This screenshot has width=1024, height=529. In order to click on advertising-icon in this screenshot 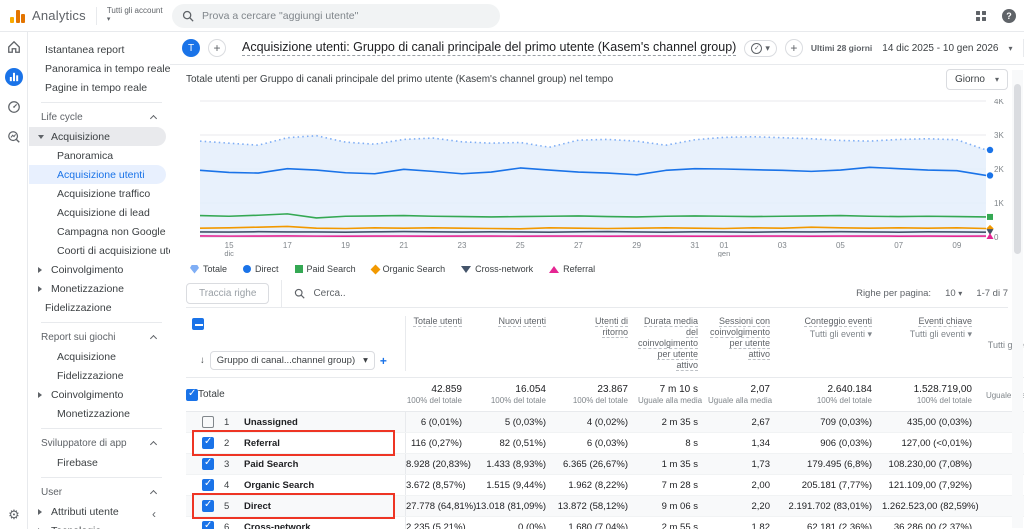, I will do `click(14, 137)`.